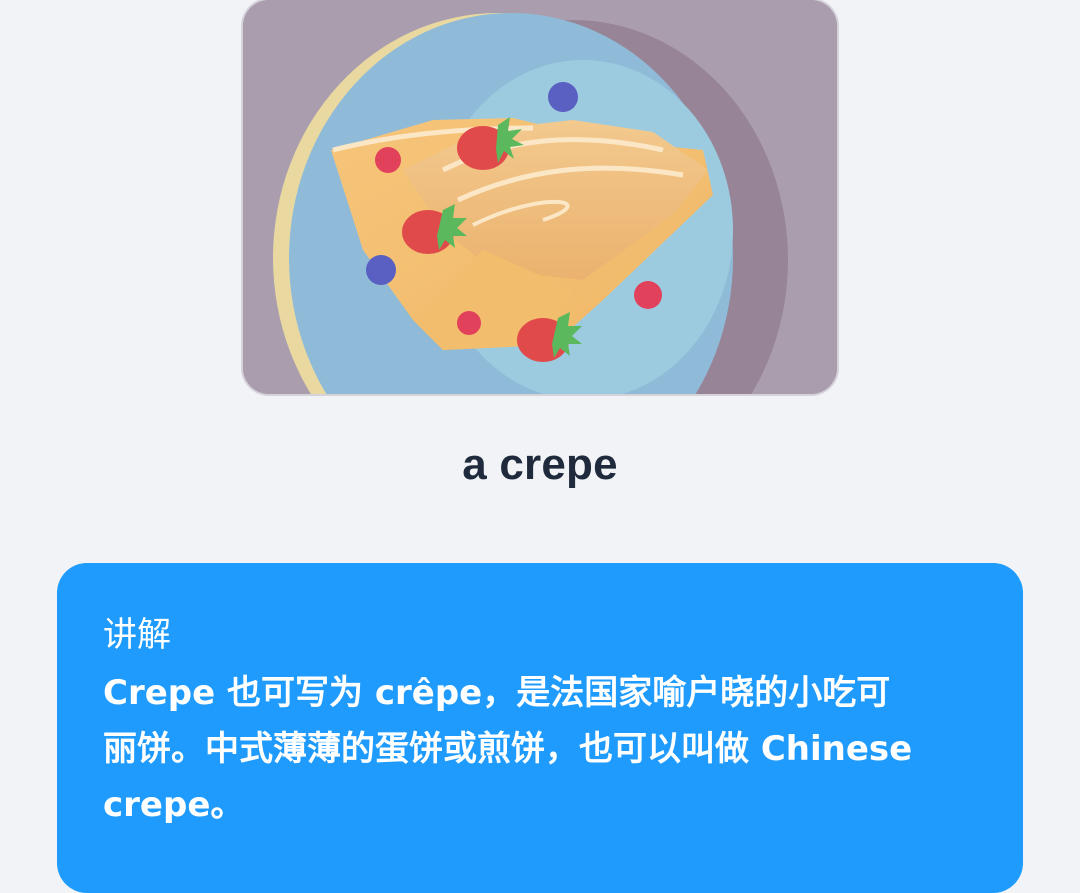 The width and height of the screenshot is (1080, 893). I want to click on vocabulary-word: a crepe, so click(540, 464).